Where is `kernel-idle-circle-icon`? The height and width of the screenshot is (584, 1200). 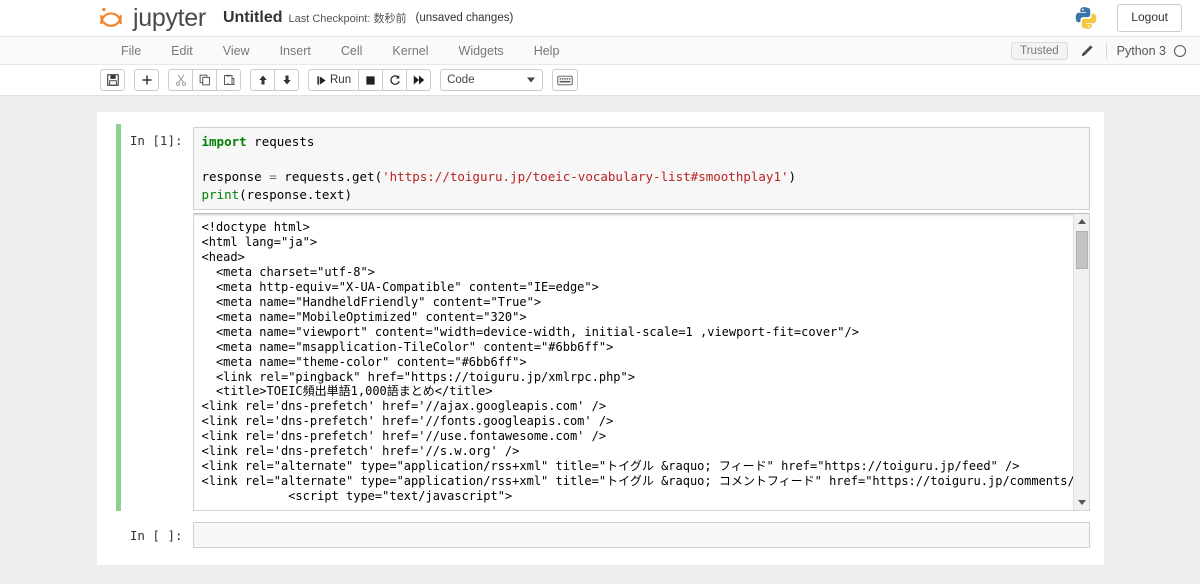 kernel-idle-circle-icon is located at coordinates (1180, 50).